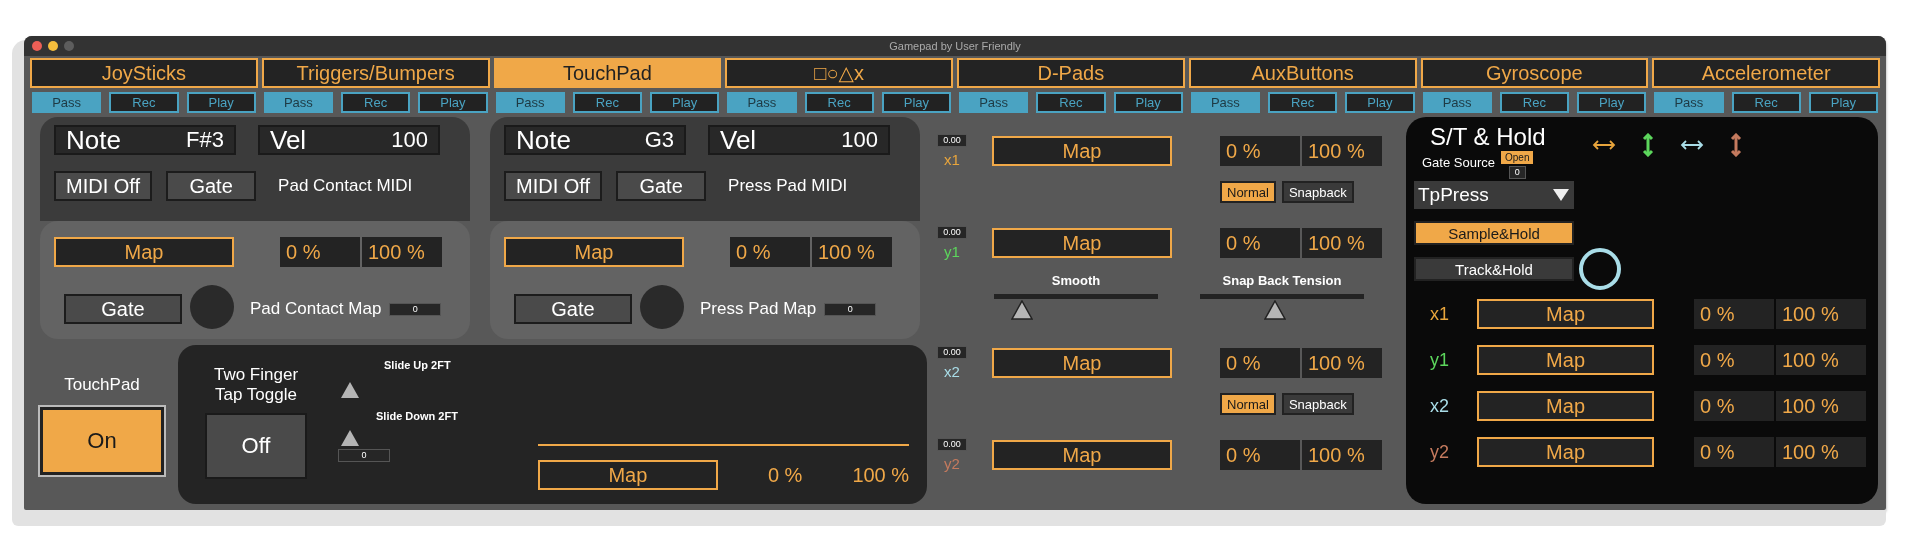 Image resolution: width=1920 pixels, height=551 pixels. I want to click on hold-mode-button: Sample&Hold, so click(1494, 233).